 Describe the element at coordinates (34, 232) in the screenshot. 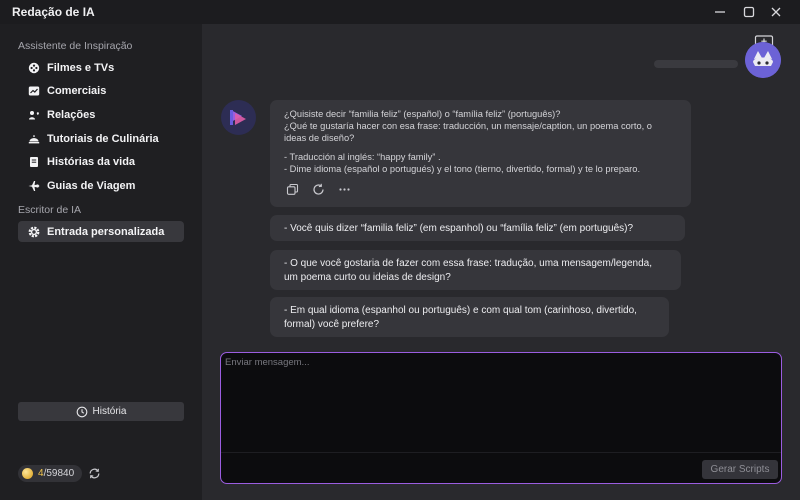

I see `gear-icon` at that location.